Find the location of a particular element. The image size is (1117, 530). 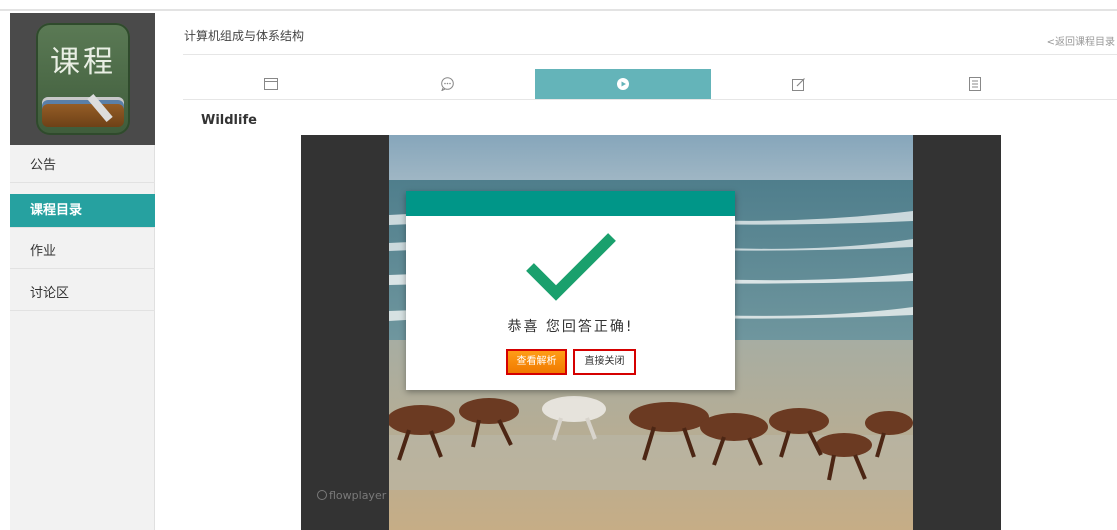

book-graphic is located at coordinates (83, 112).